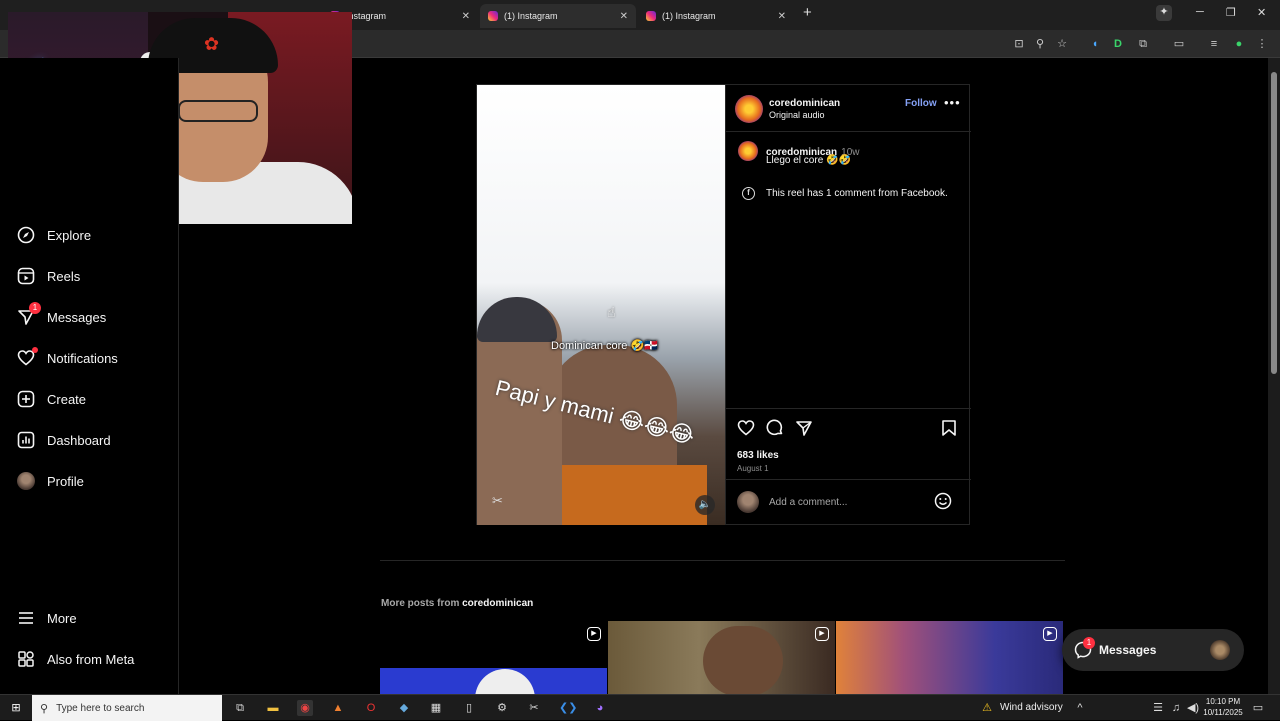 The width and height of the screenshot is (1280, 721). I want to click on task-view-icon: ⧉, so click(240, 708).